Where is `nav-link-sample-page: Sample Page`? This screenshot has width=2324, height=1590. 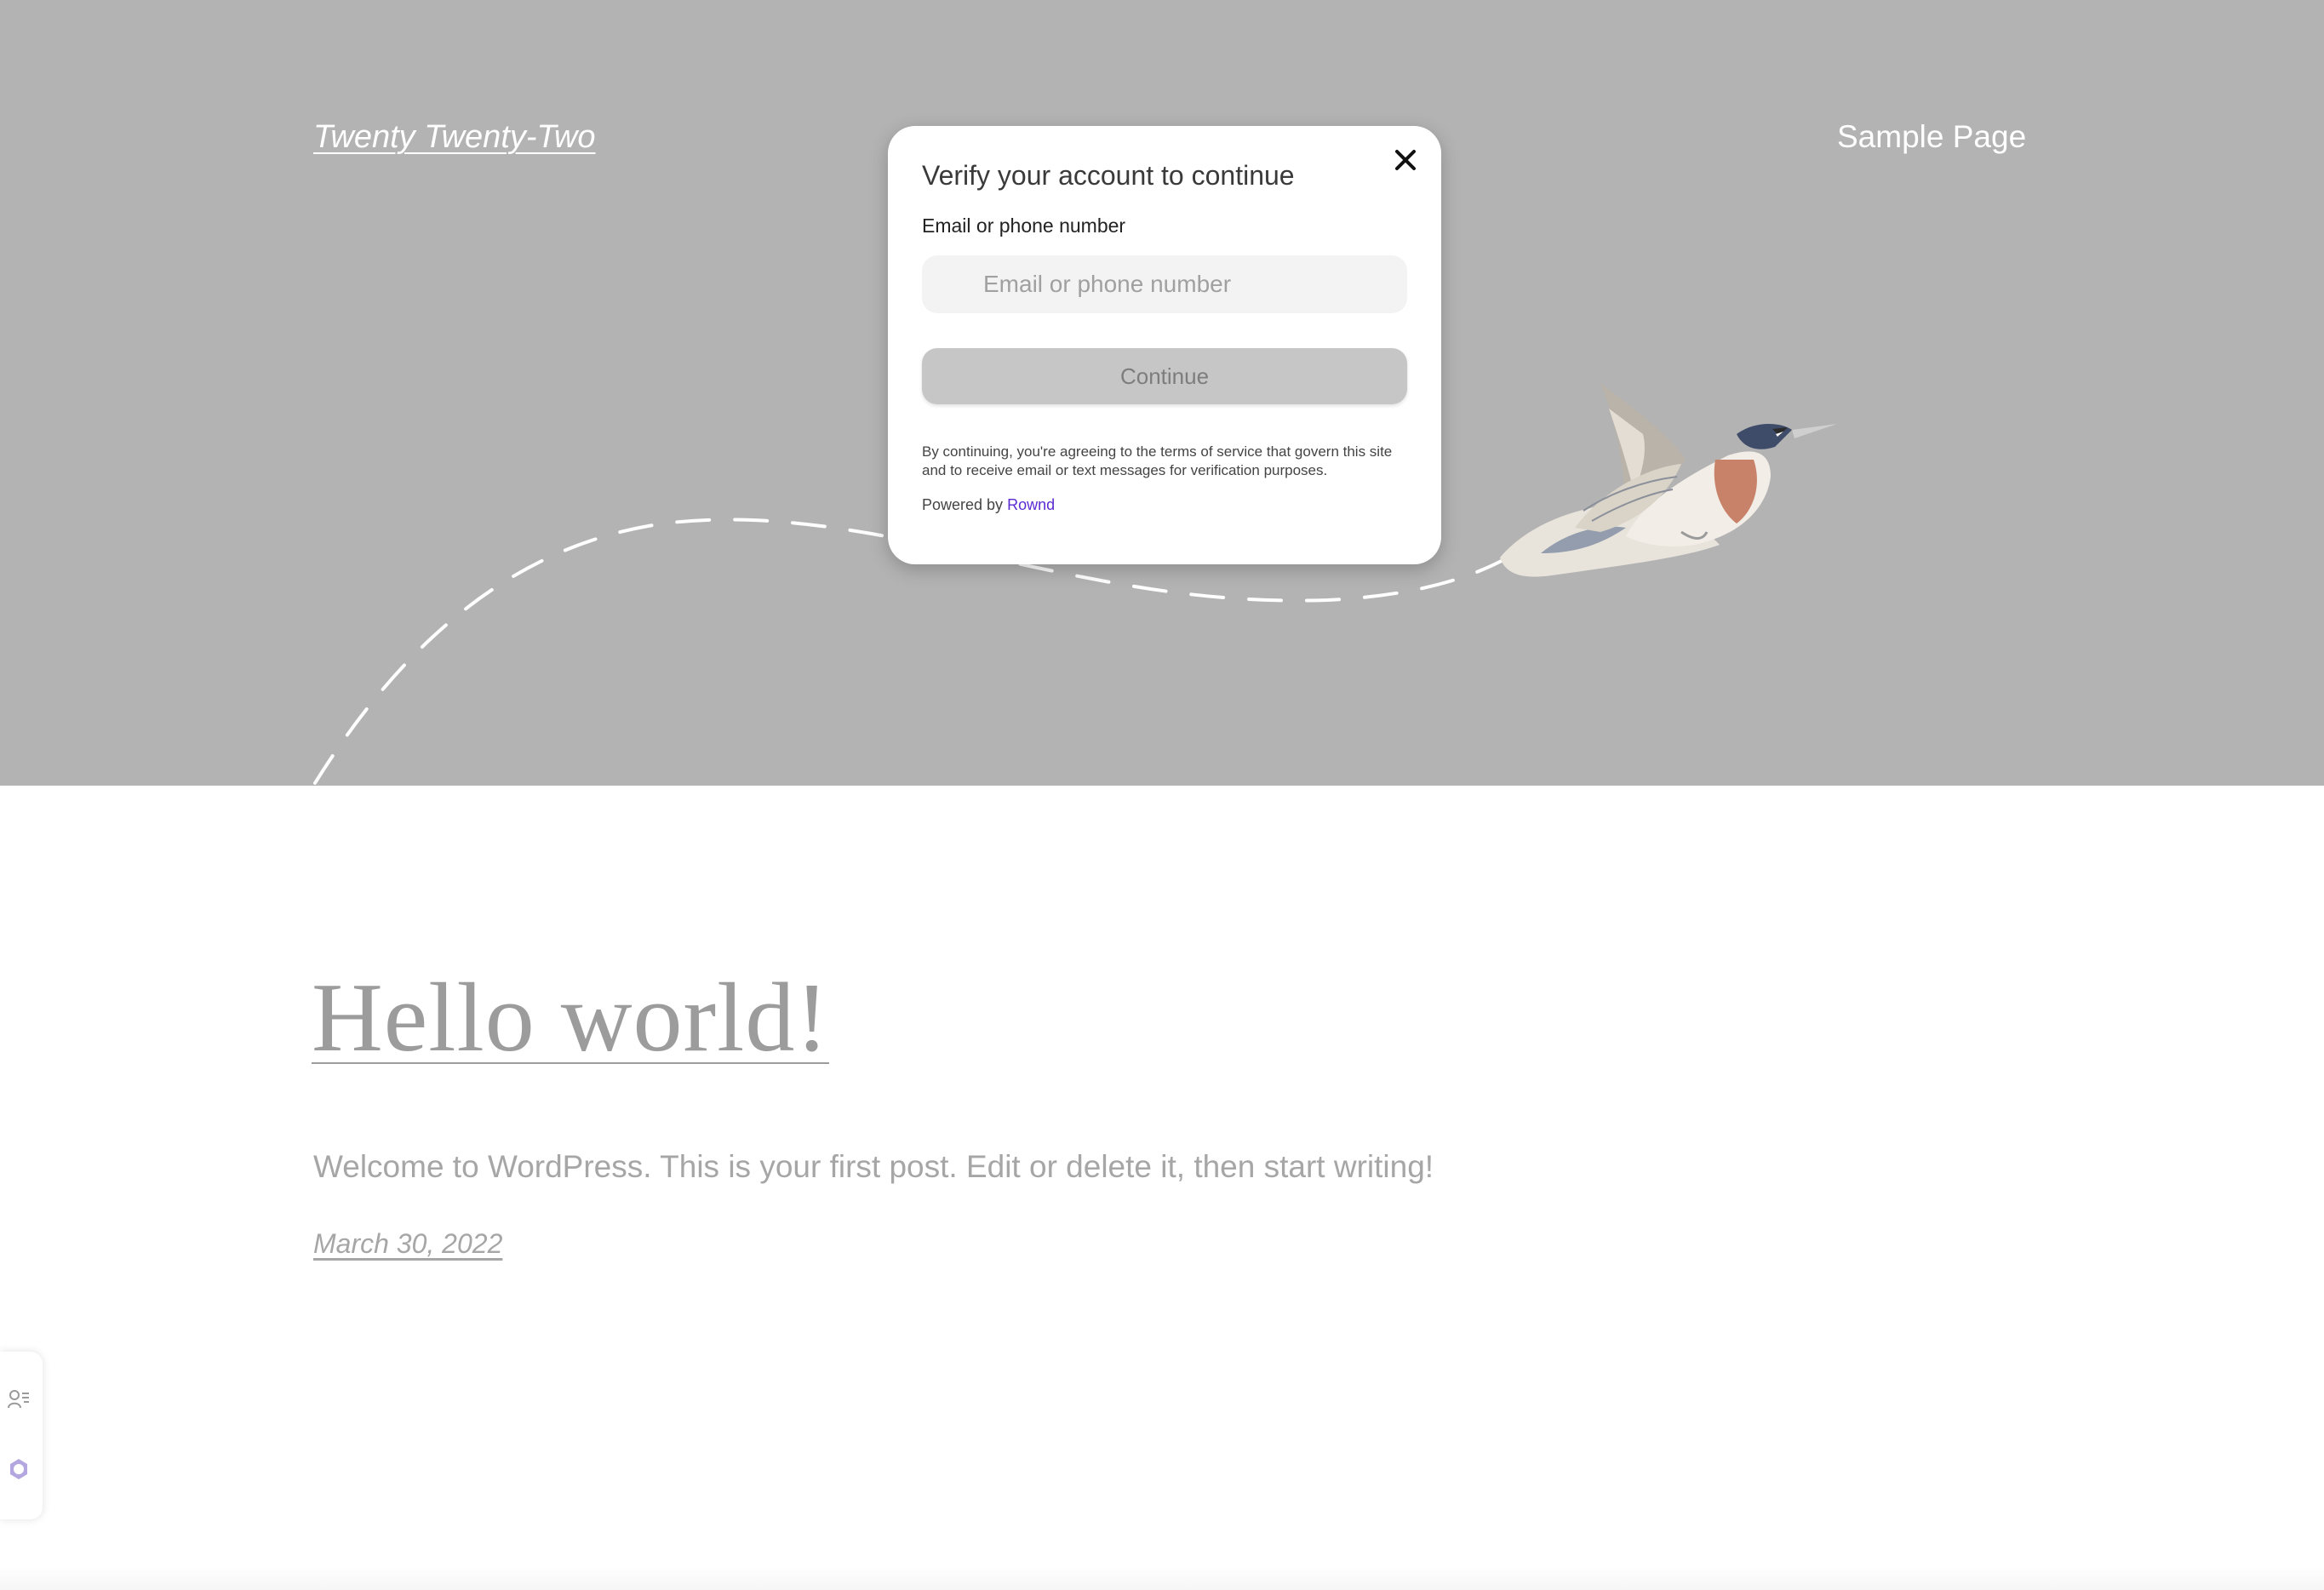
nav-link-sample-page: Sample Page is located at coordinates (1931, 137).